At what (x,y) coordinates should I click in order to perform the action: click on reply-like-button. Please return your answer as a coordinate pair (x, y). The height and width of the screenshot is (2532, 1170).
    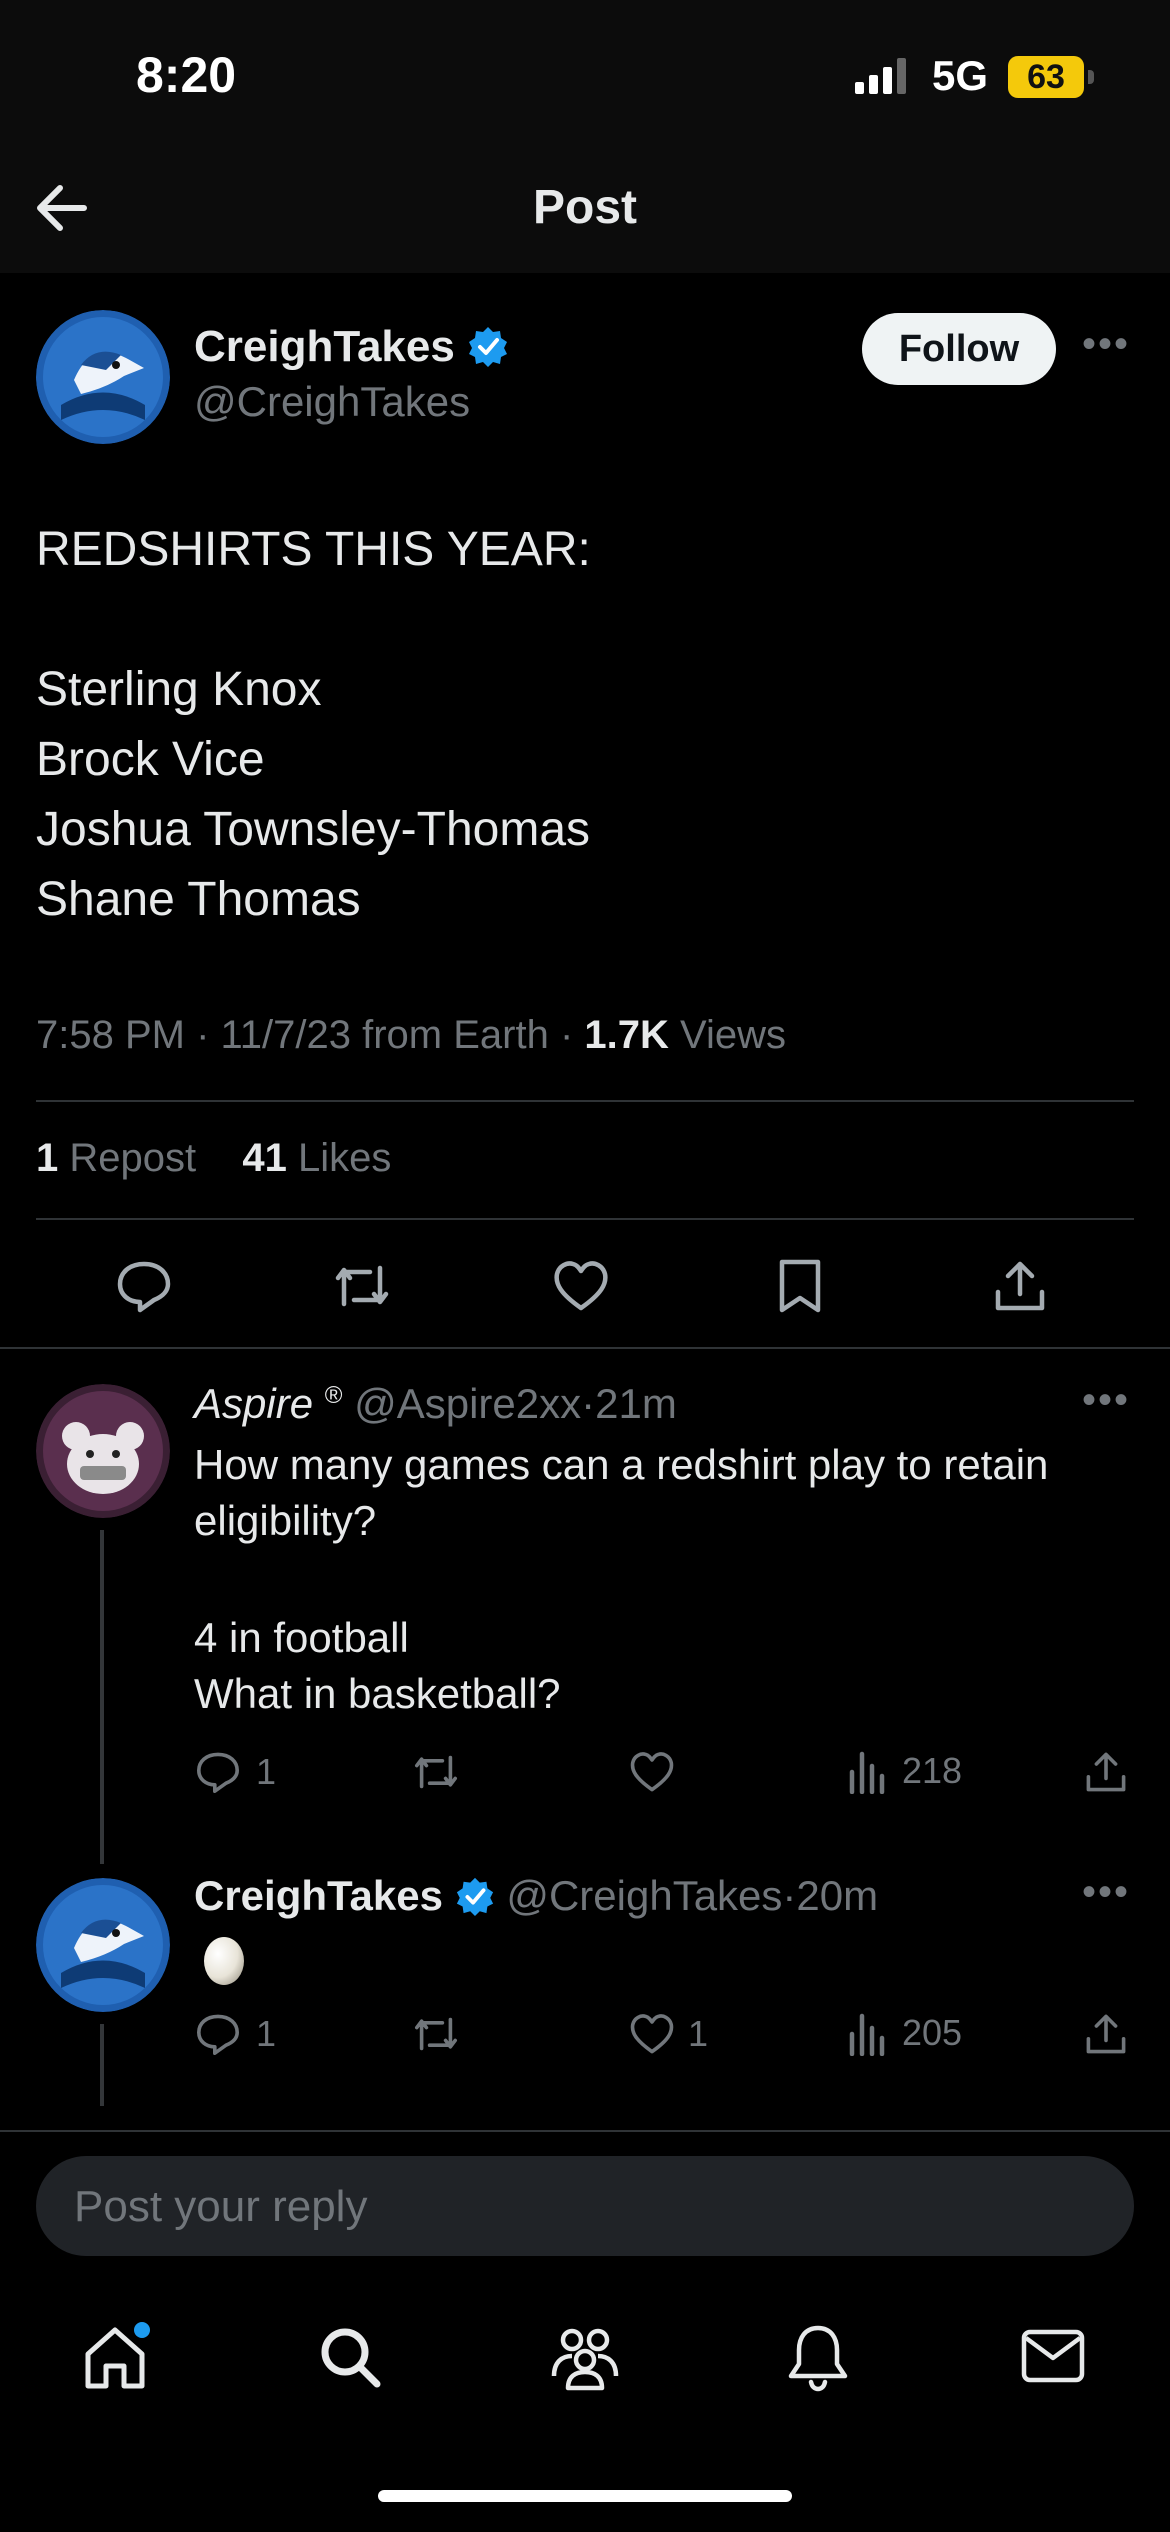
    Looking at the image, I should click on (652, 1772).